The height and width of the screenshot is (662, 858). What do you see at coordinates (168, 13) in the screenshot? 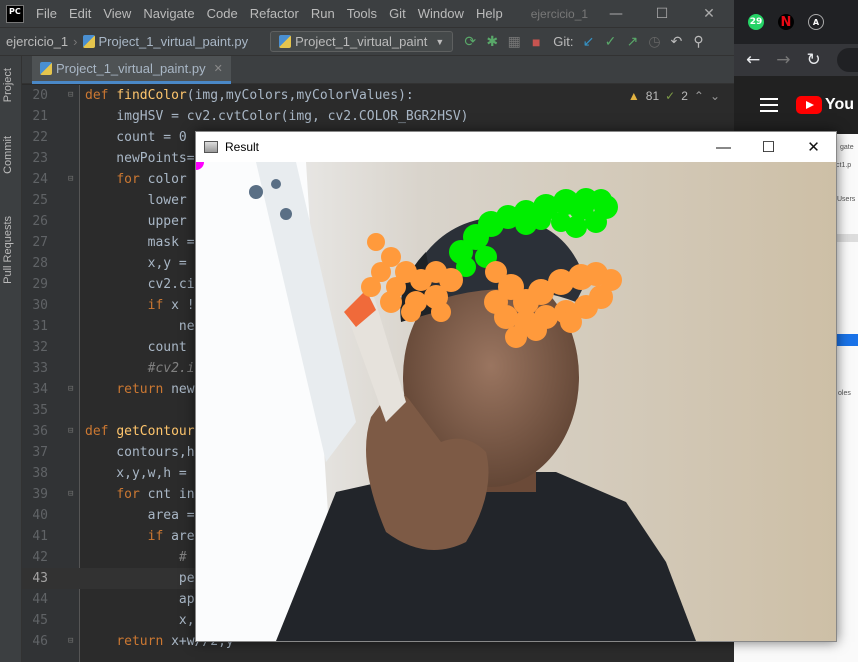
I see `menu-navigate: Navigate` at bounding box center [168, 13].